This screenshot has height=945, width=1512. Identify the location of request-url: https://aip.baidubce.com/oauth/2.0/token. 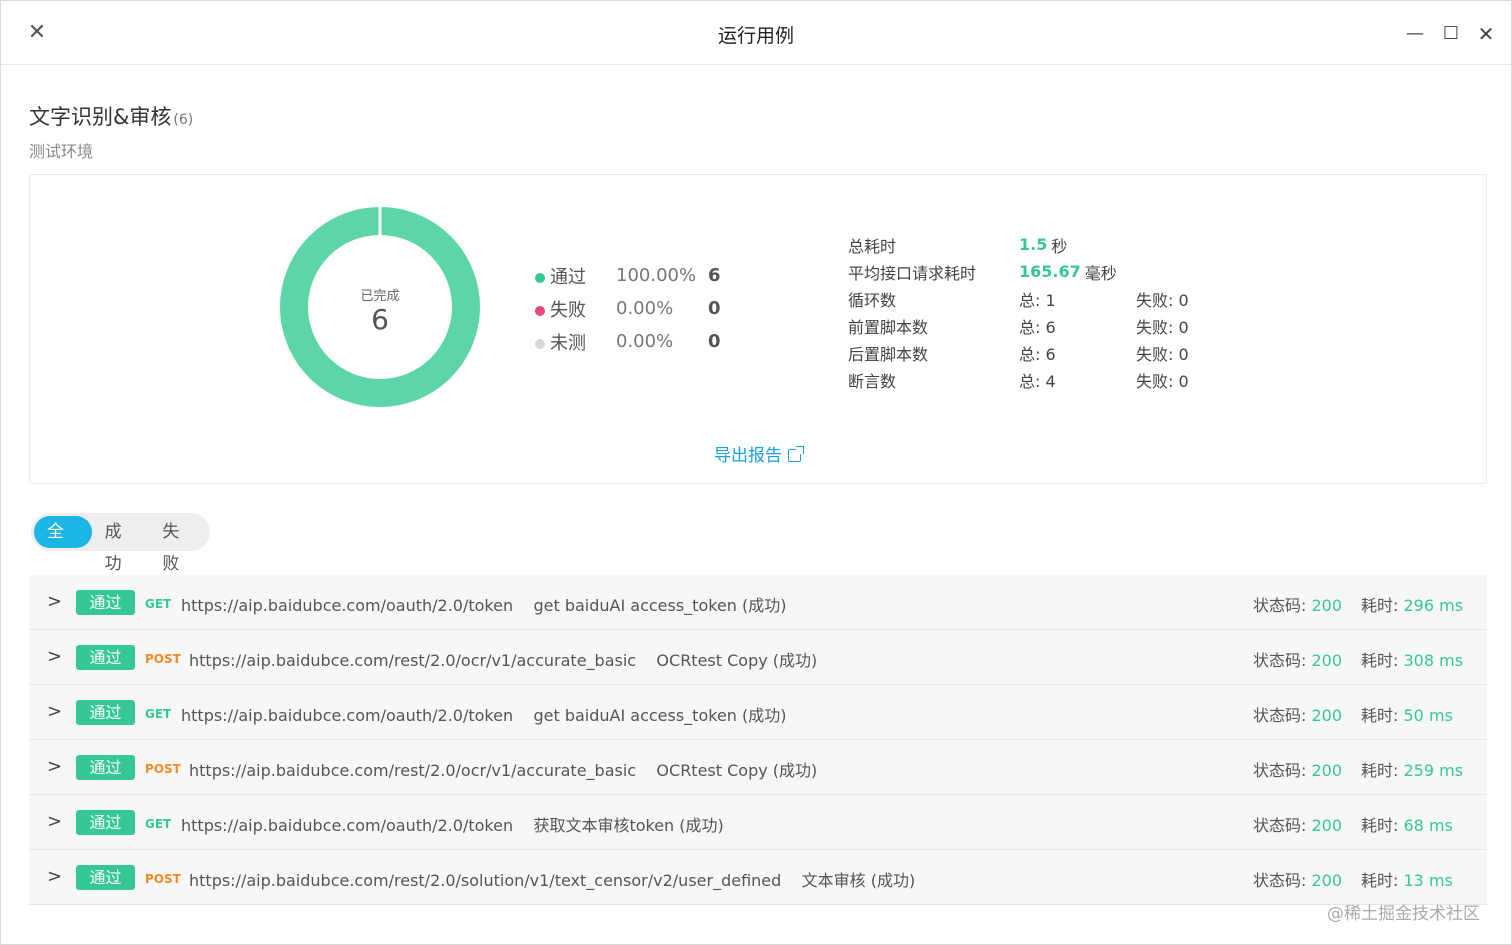
(347, 715).